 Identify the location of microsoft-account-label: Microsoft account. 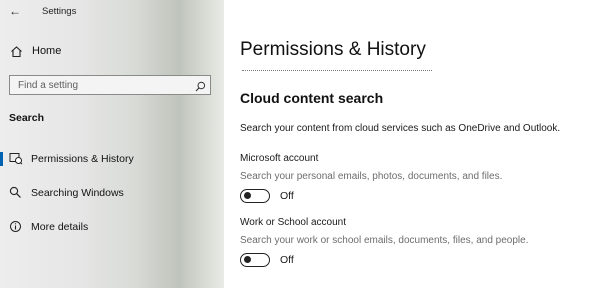
(279, 158).